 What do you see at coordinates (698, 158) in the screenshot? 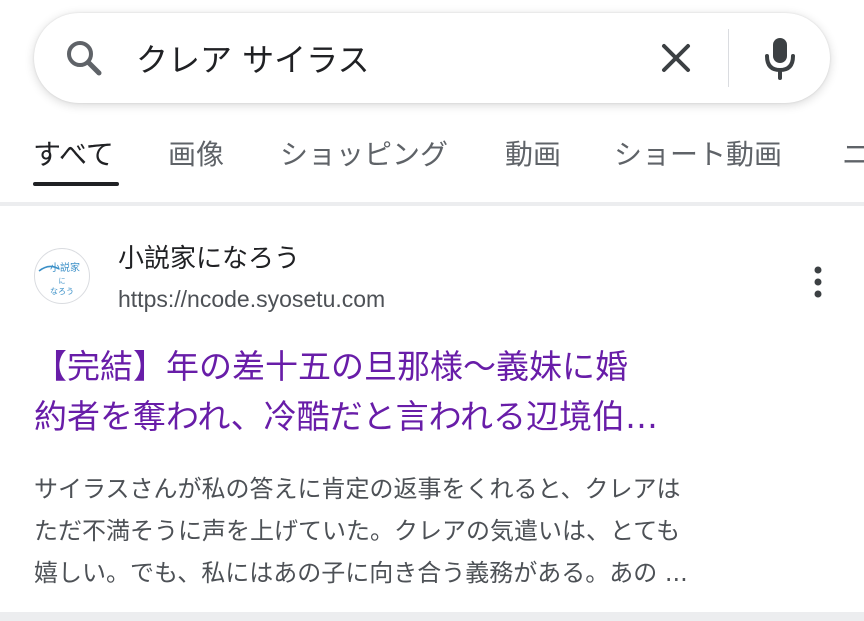
I see `tab-short-videos: ショート動画` at bounding box center [698, 158].